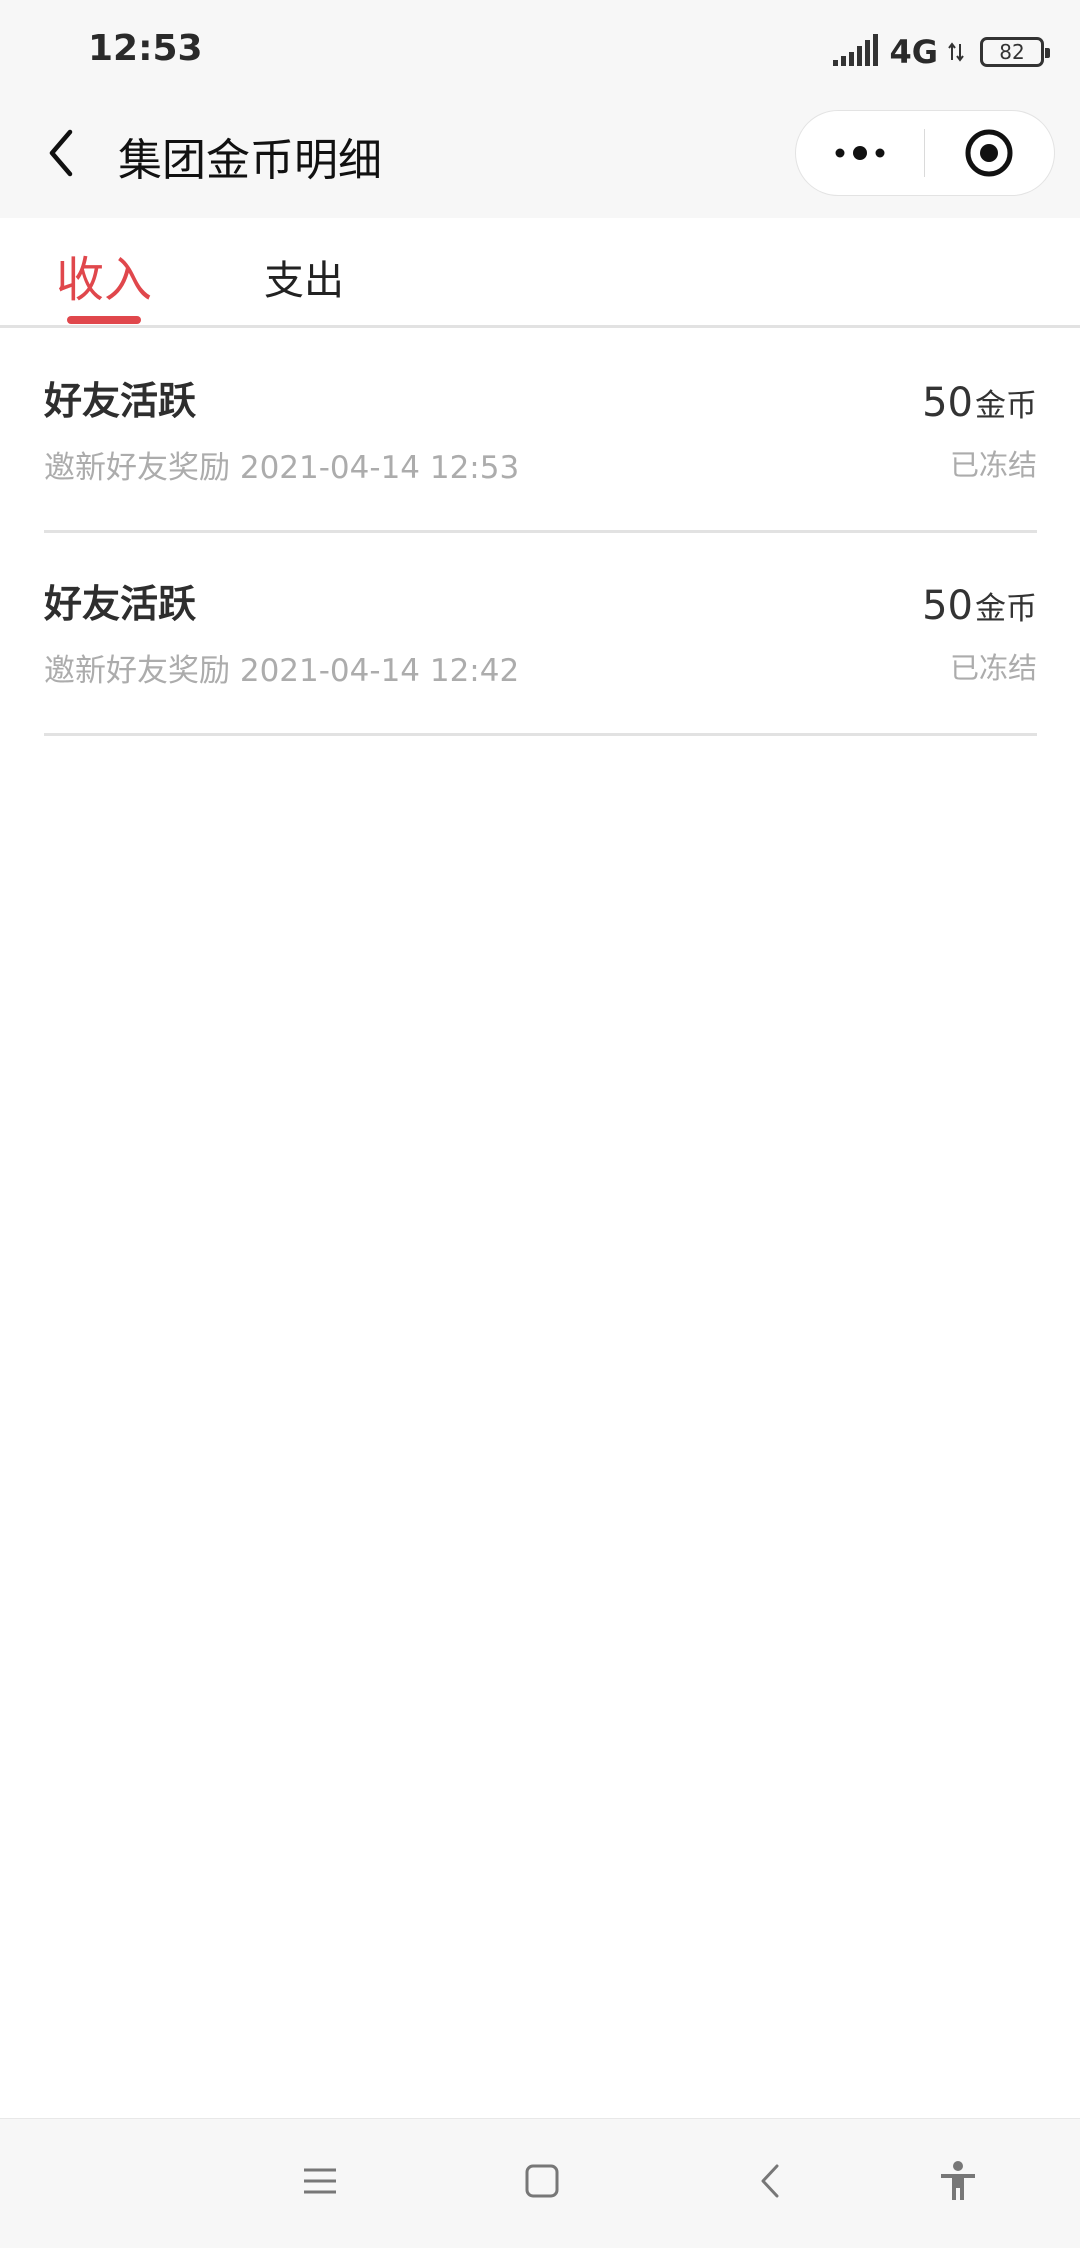  Describe the element at coordinates (913, 52) in the screenshot. I see `network-type: 4G` at that location.